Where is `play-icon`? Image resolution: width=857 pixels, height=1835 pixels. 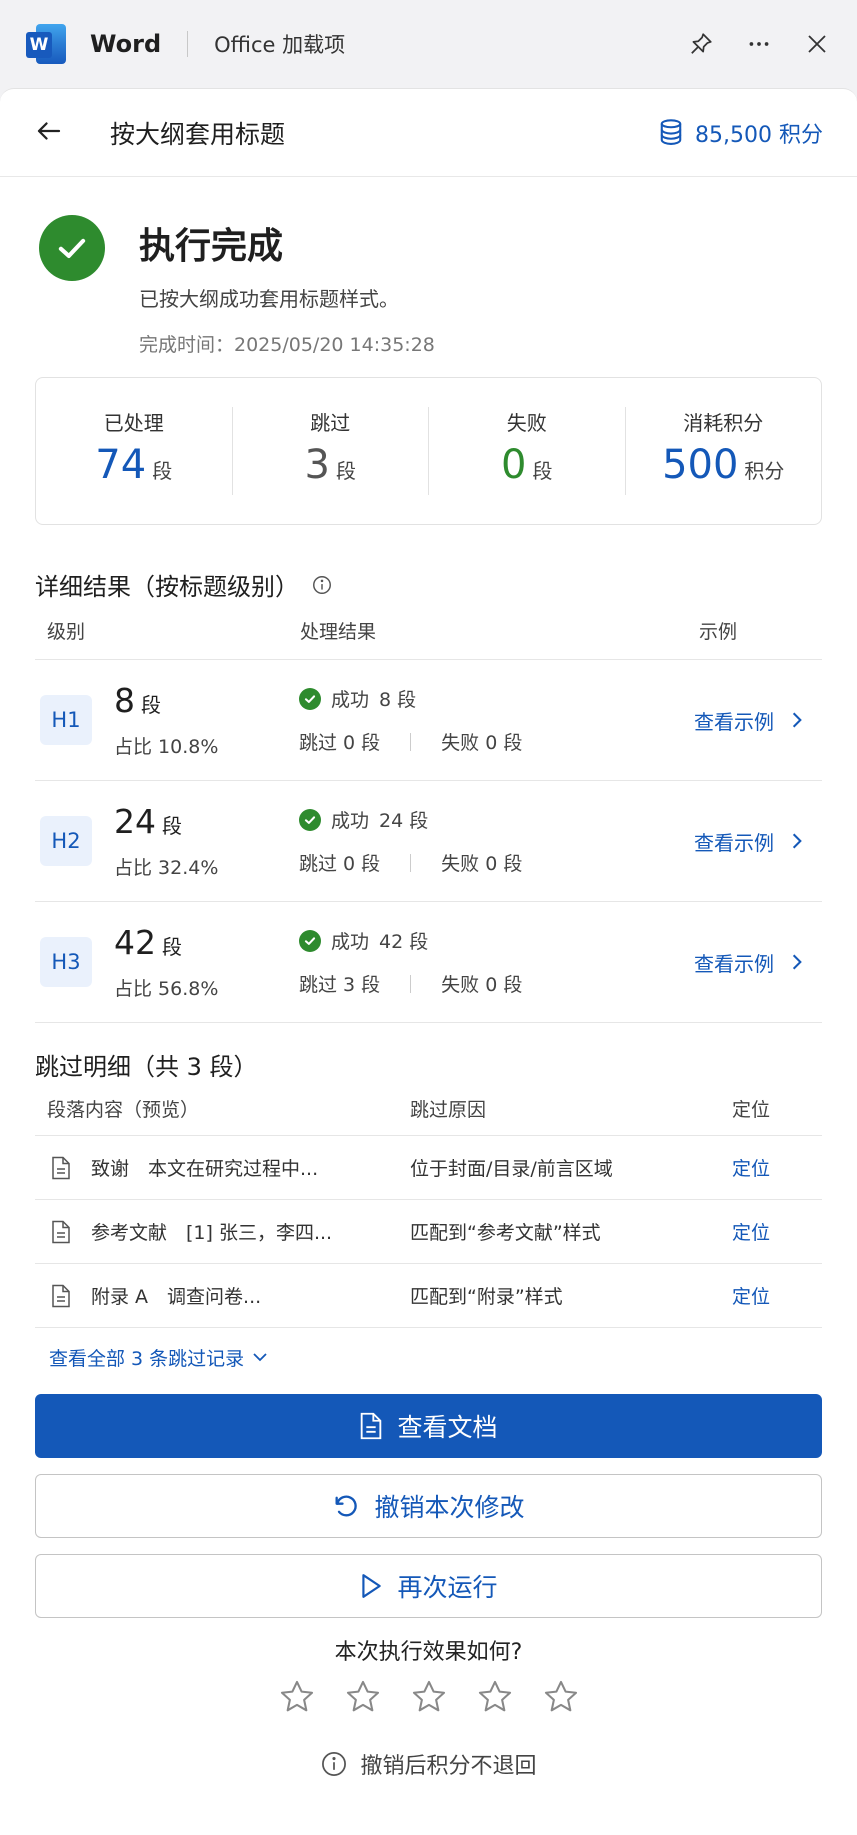 play-icon is located at coordinates (372, 1586).